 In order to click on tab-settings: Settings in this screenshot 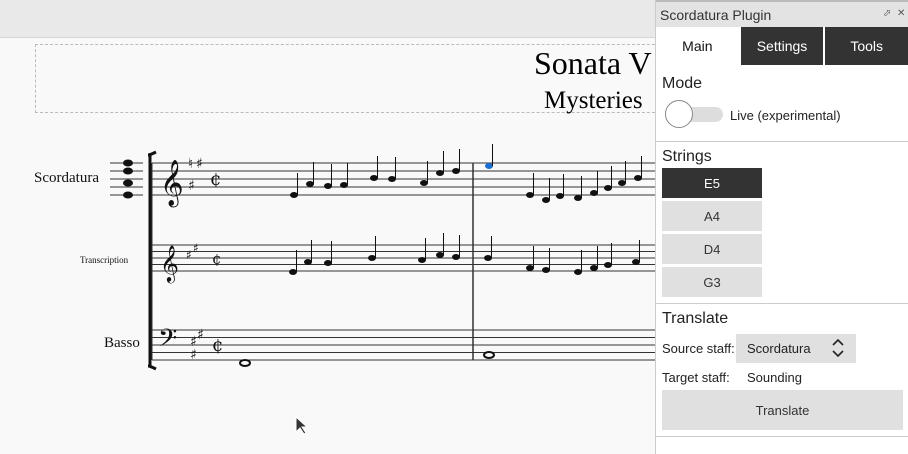, I will do `click(781, 46)`.